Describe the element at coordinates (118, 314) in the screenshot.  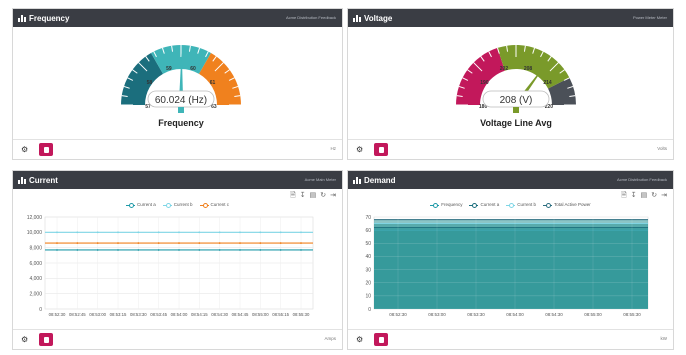
I see `x-tick-label: 08:53:15` at that location.